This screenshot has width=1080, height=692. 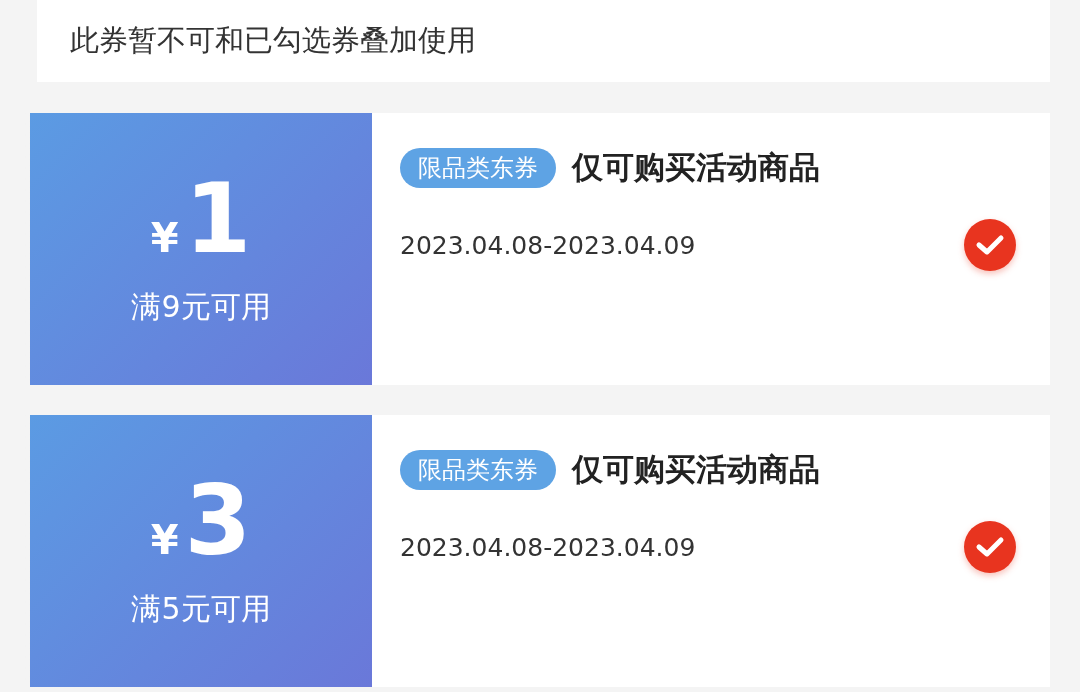 What do you see at coordinates (218, 218) in the screenshot?
I see `coupon-amount: 1` at bounding box center [218, 218].